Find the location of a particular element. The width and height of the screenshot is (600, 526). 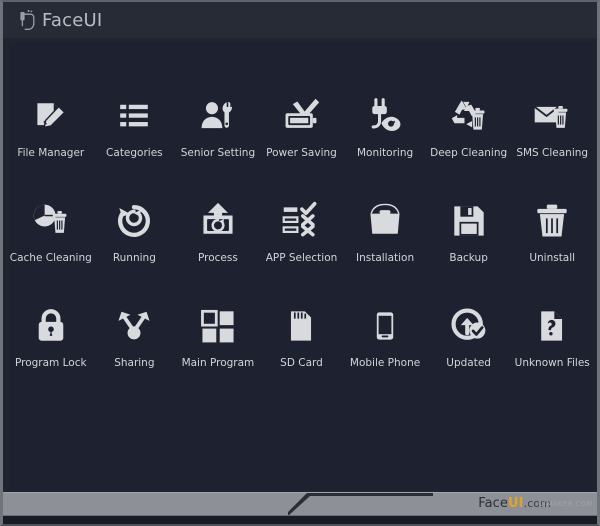

icon-tile-cache-cleaning: Cache Cleaning is located at coordinates (51, 231).